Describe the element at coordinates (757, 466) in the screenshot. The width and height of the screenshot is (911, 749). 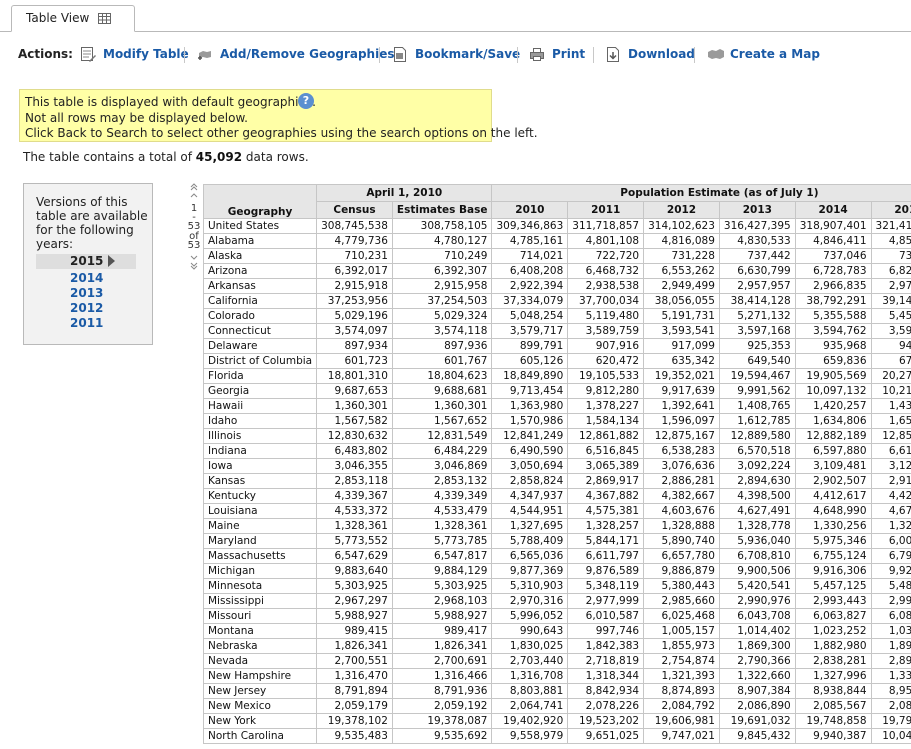
I see `value-cell: 3,092,224` at that location.